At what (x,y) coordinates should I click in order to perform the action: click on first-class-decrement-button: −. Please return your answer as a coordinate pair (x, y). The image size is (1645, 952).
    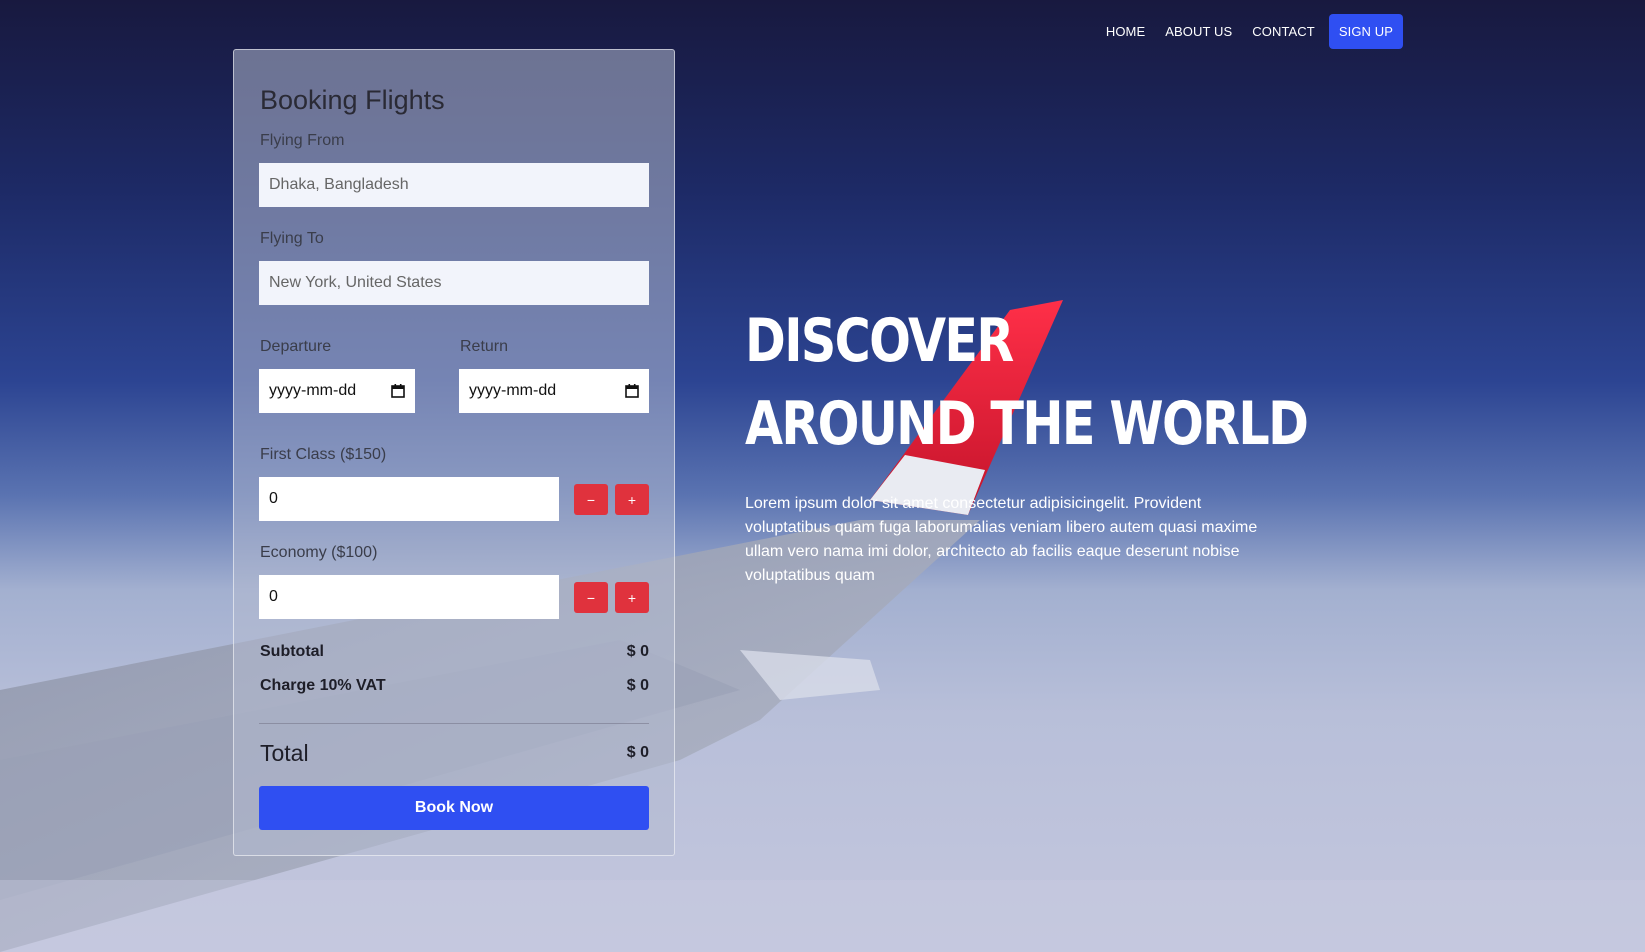
    Looking at the image, I should click on (591, 499).